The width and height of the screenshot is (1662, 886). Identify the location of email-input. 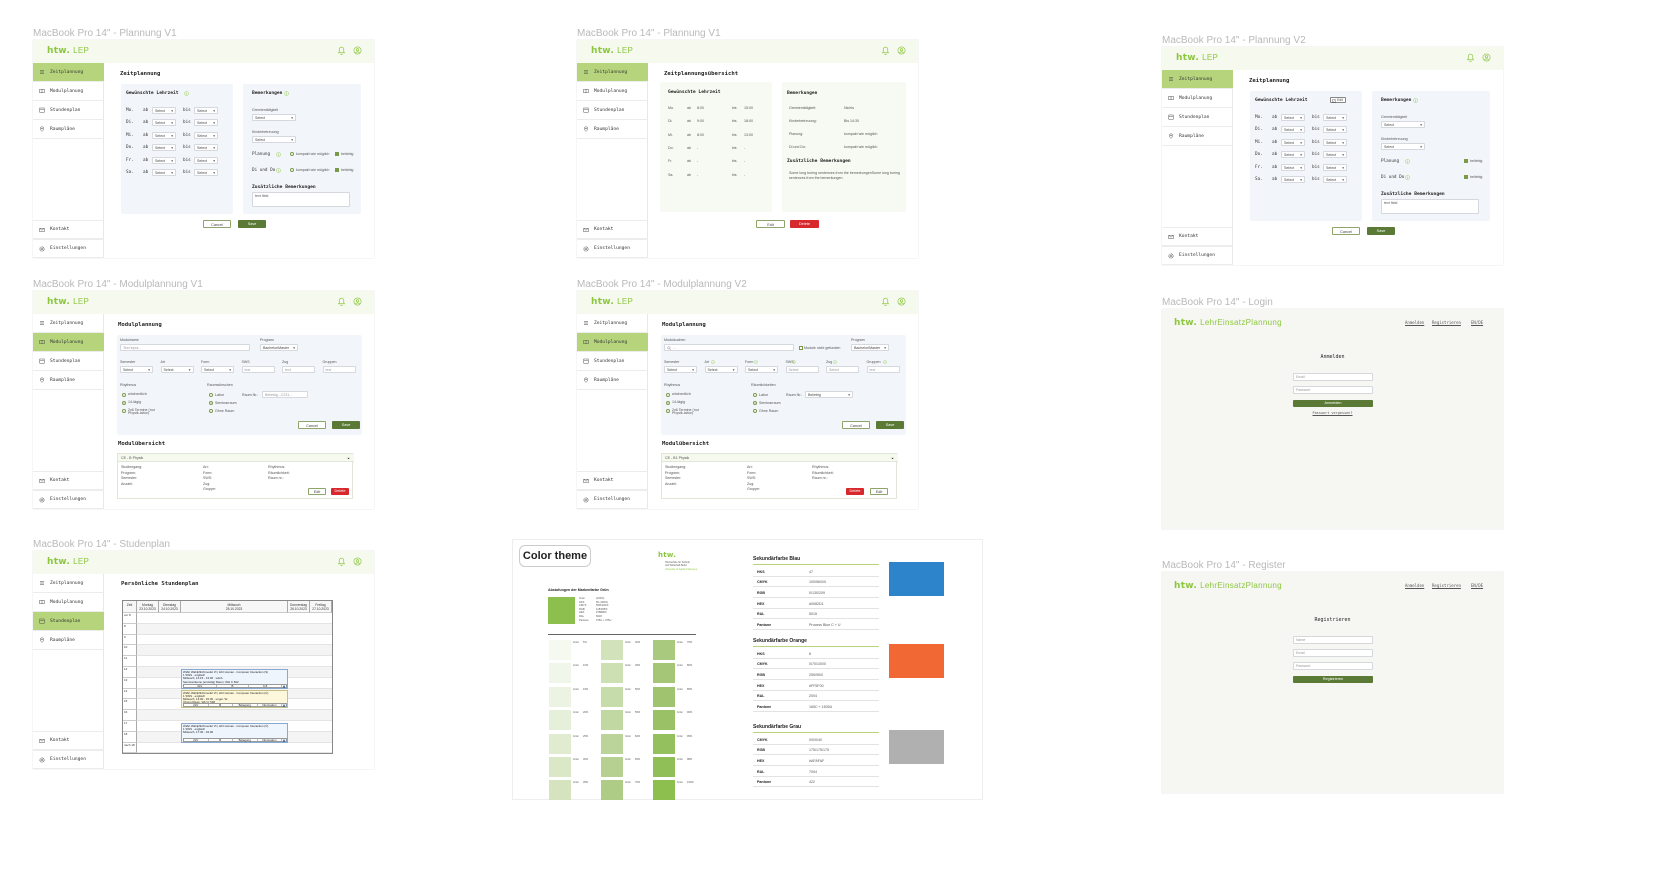
(1333, 653).